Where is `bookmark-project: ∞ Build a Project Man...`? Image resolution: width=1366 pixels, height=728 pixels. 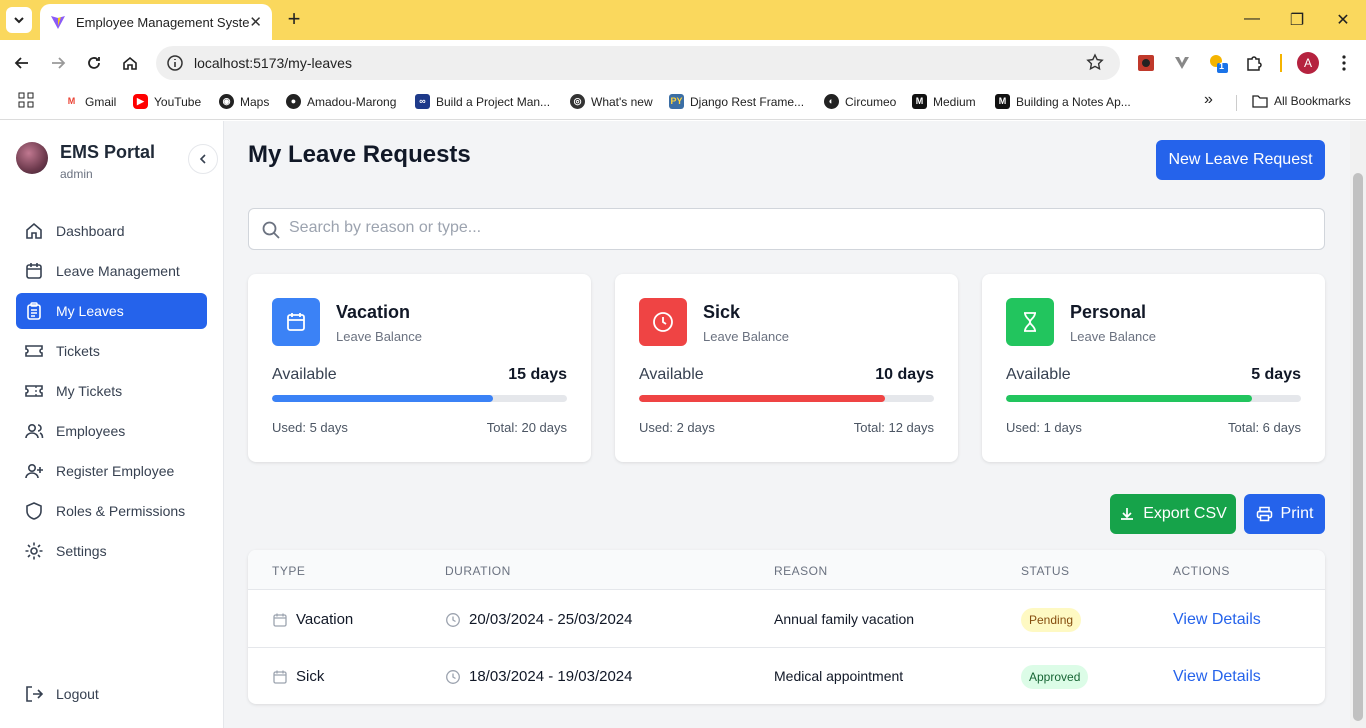
bookmark-project: ∞ Build a Project Man... is located at coordinates (482, 101).